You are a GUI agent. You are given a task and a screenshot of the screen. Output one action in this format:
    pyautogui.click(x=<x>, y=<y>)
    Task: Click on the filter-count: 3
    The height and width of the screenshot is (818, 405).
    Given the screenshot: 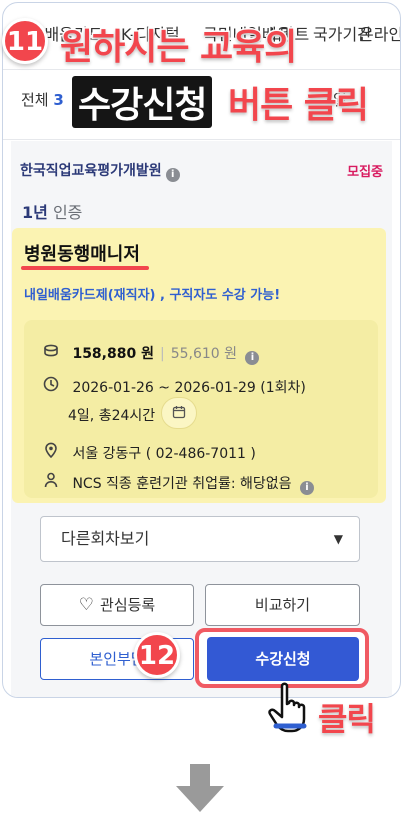 What is the action you would take?
    pyautogui.click(x=58, y=100)
    